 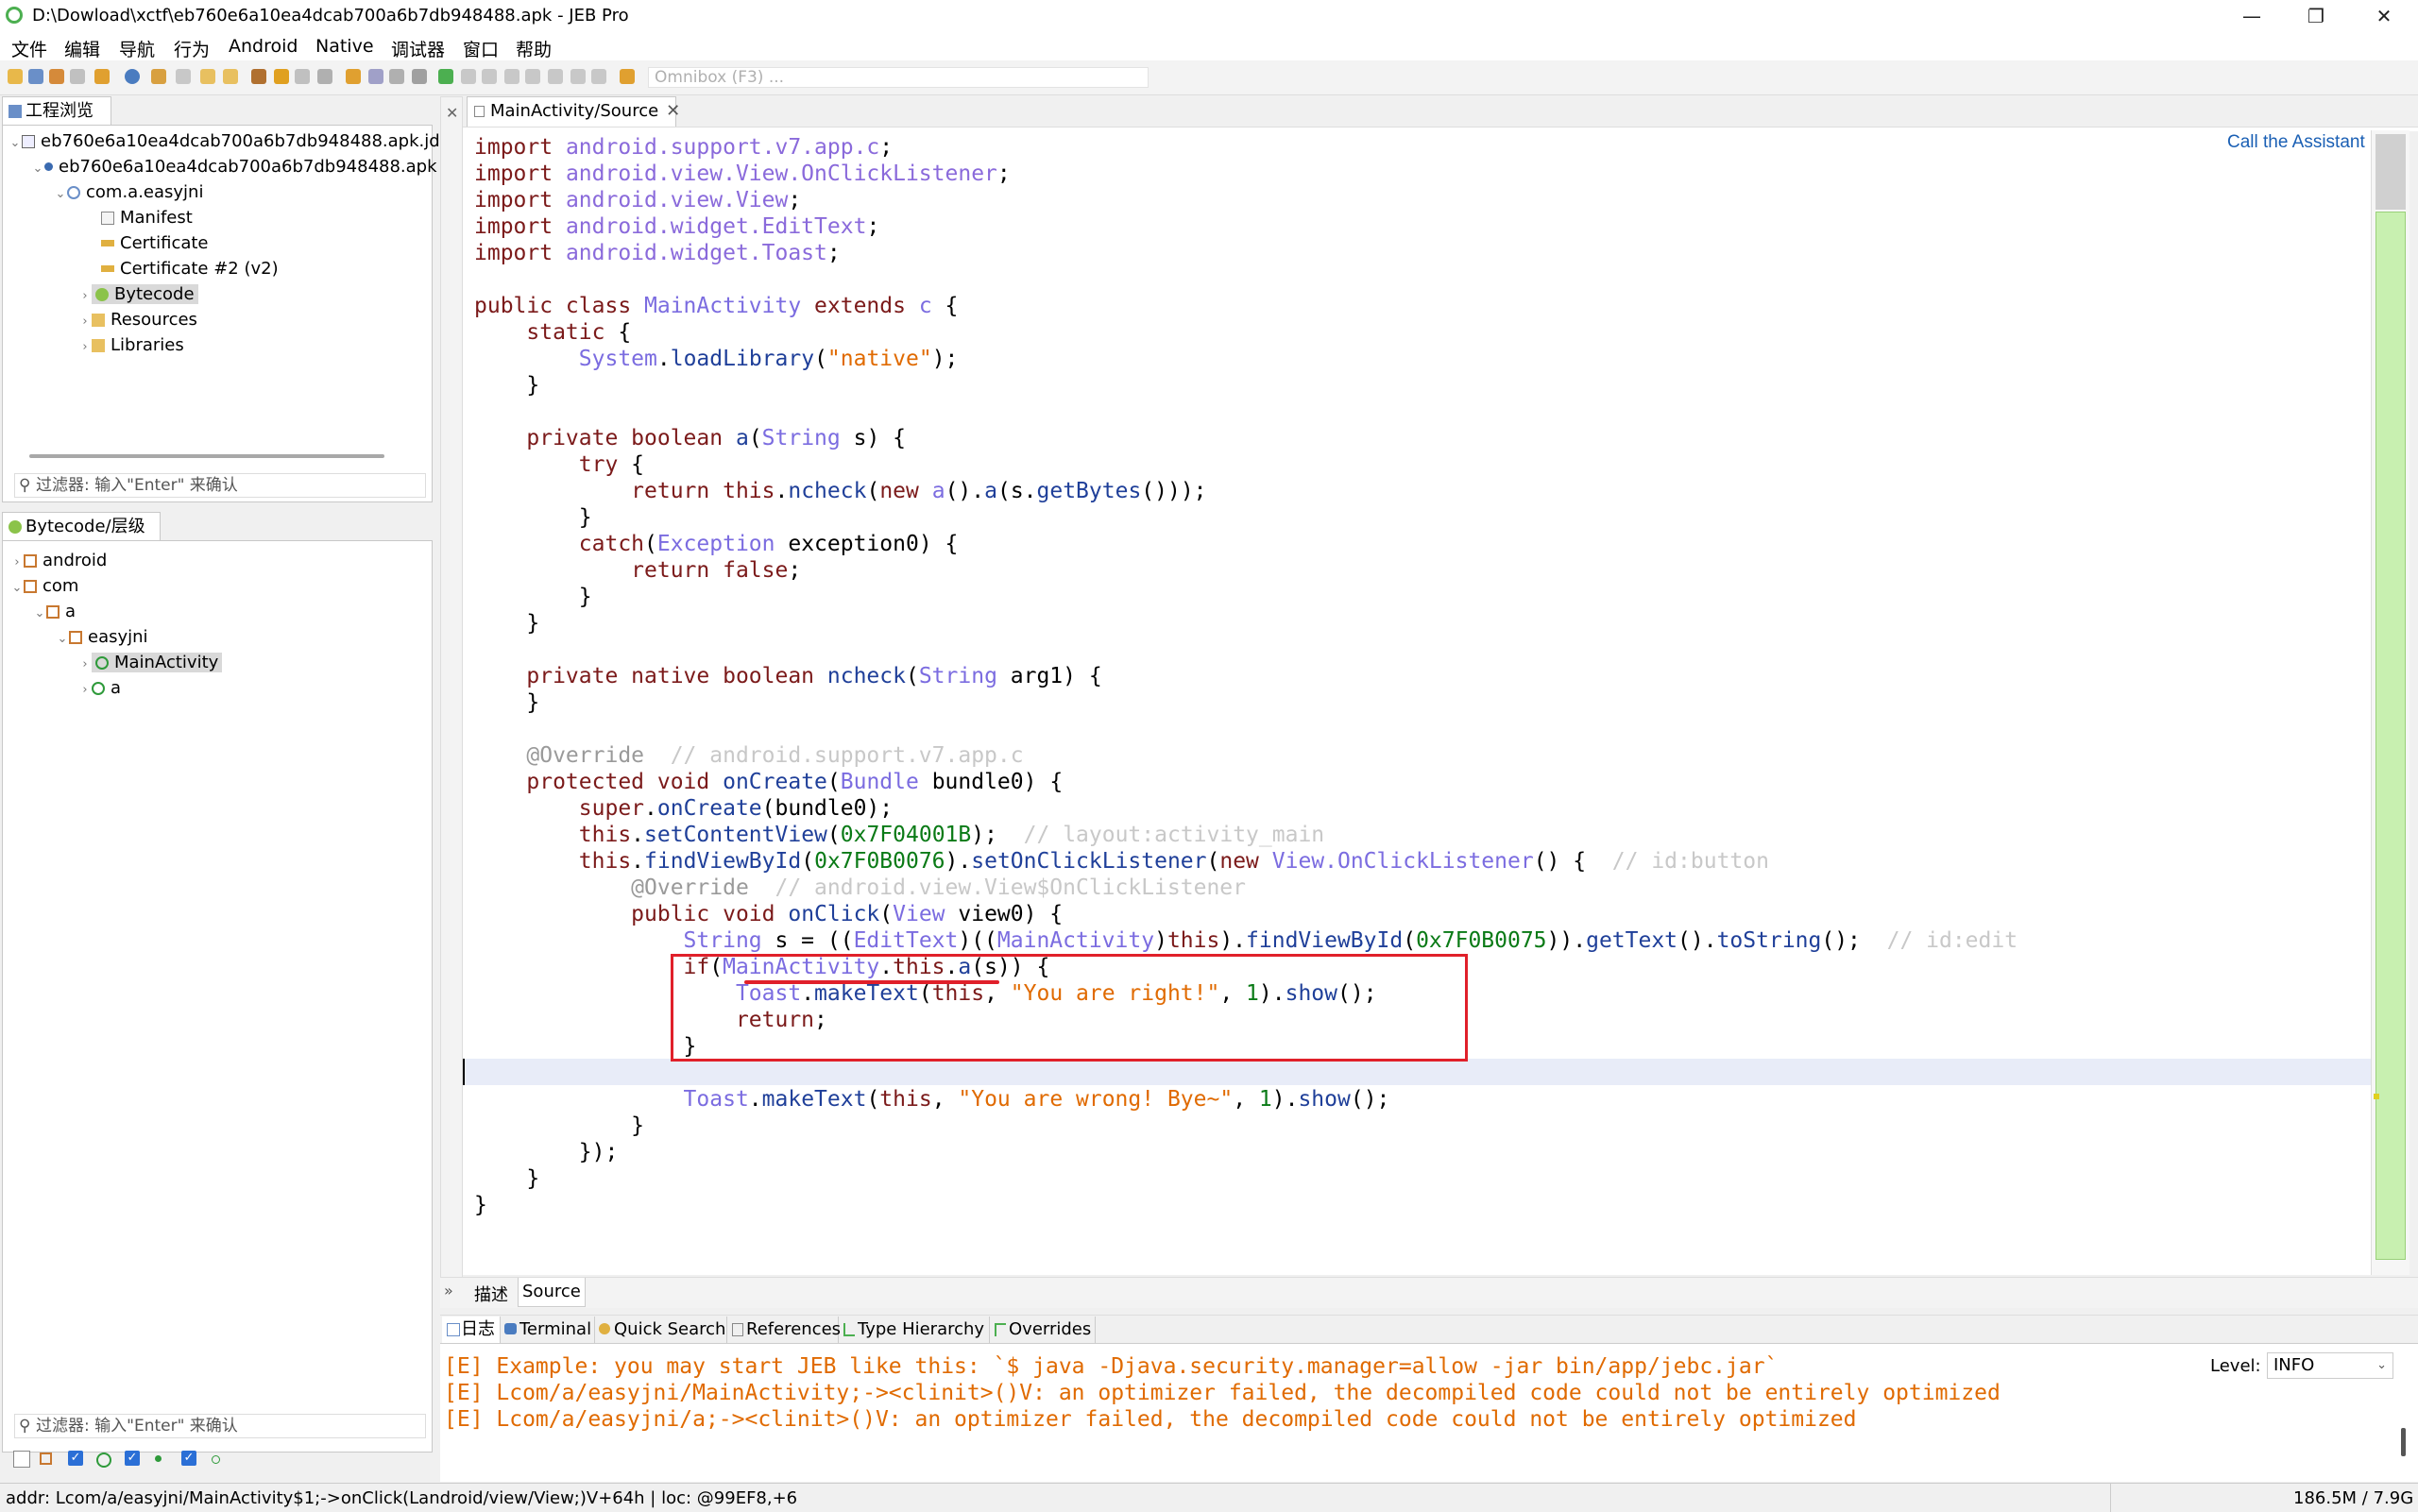 I want to click on tree-item-android: › android, so click(x=59, y=561).